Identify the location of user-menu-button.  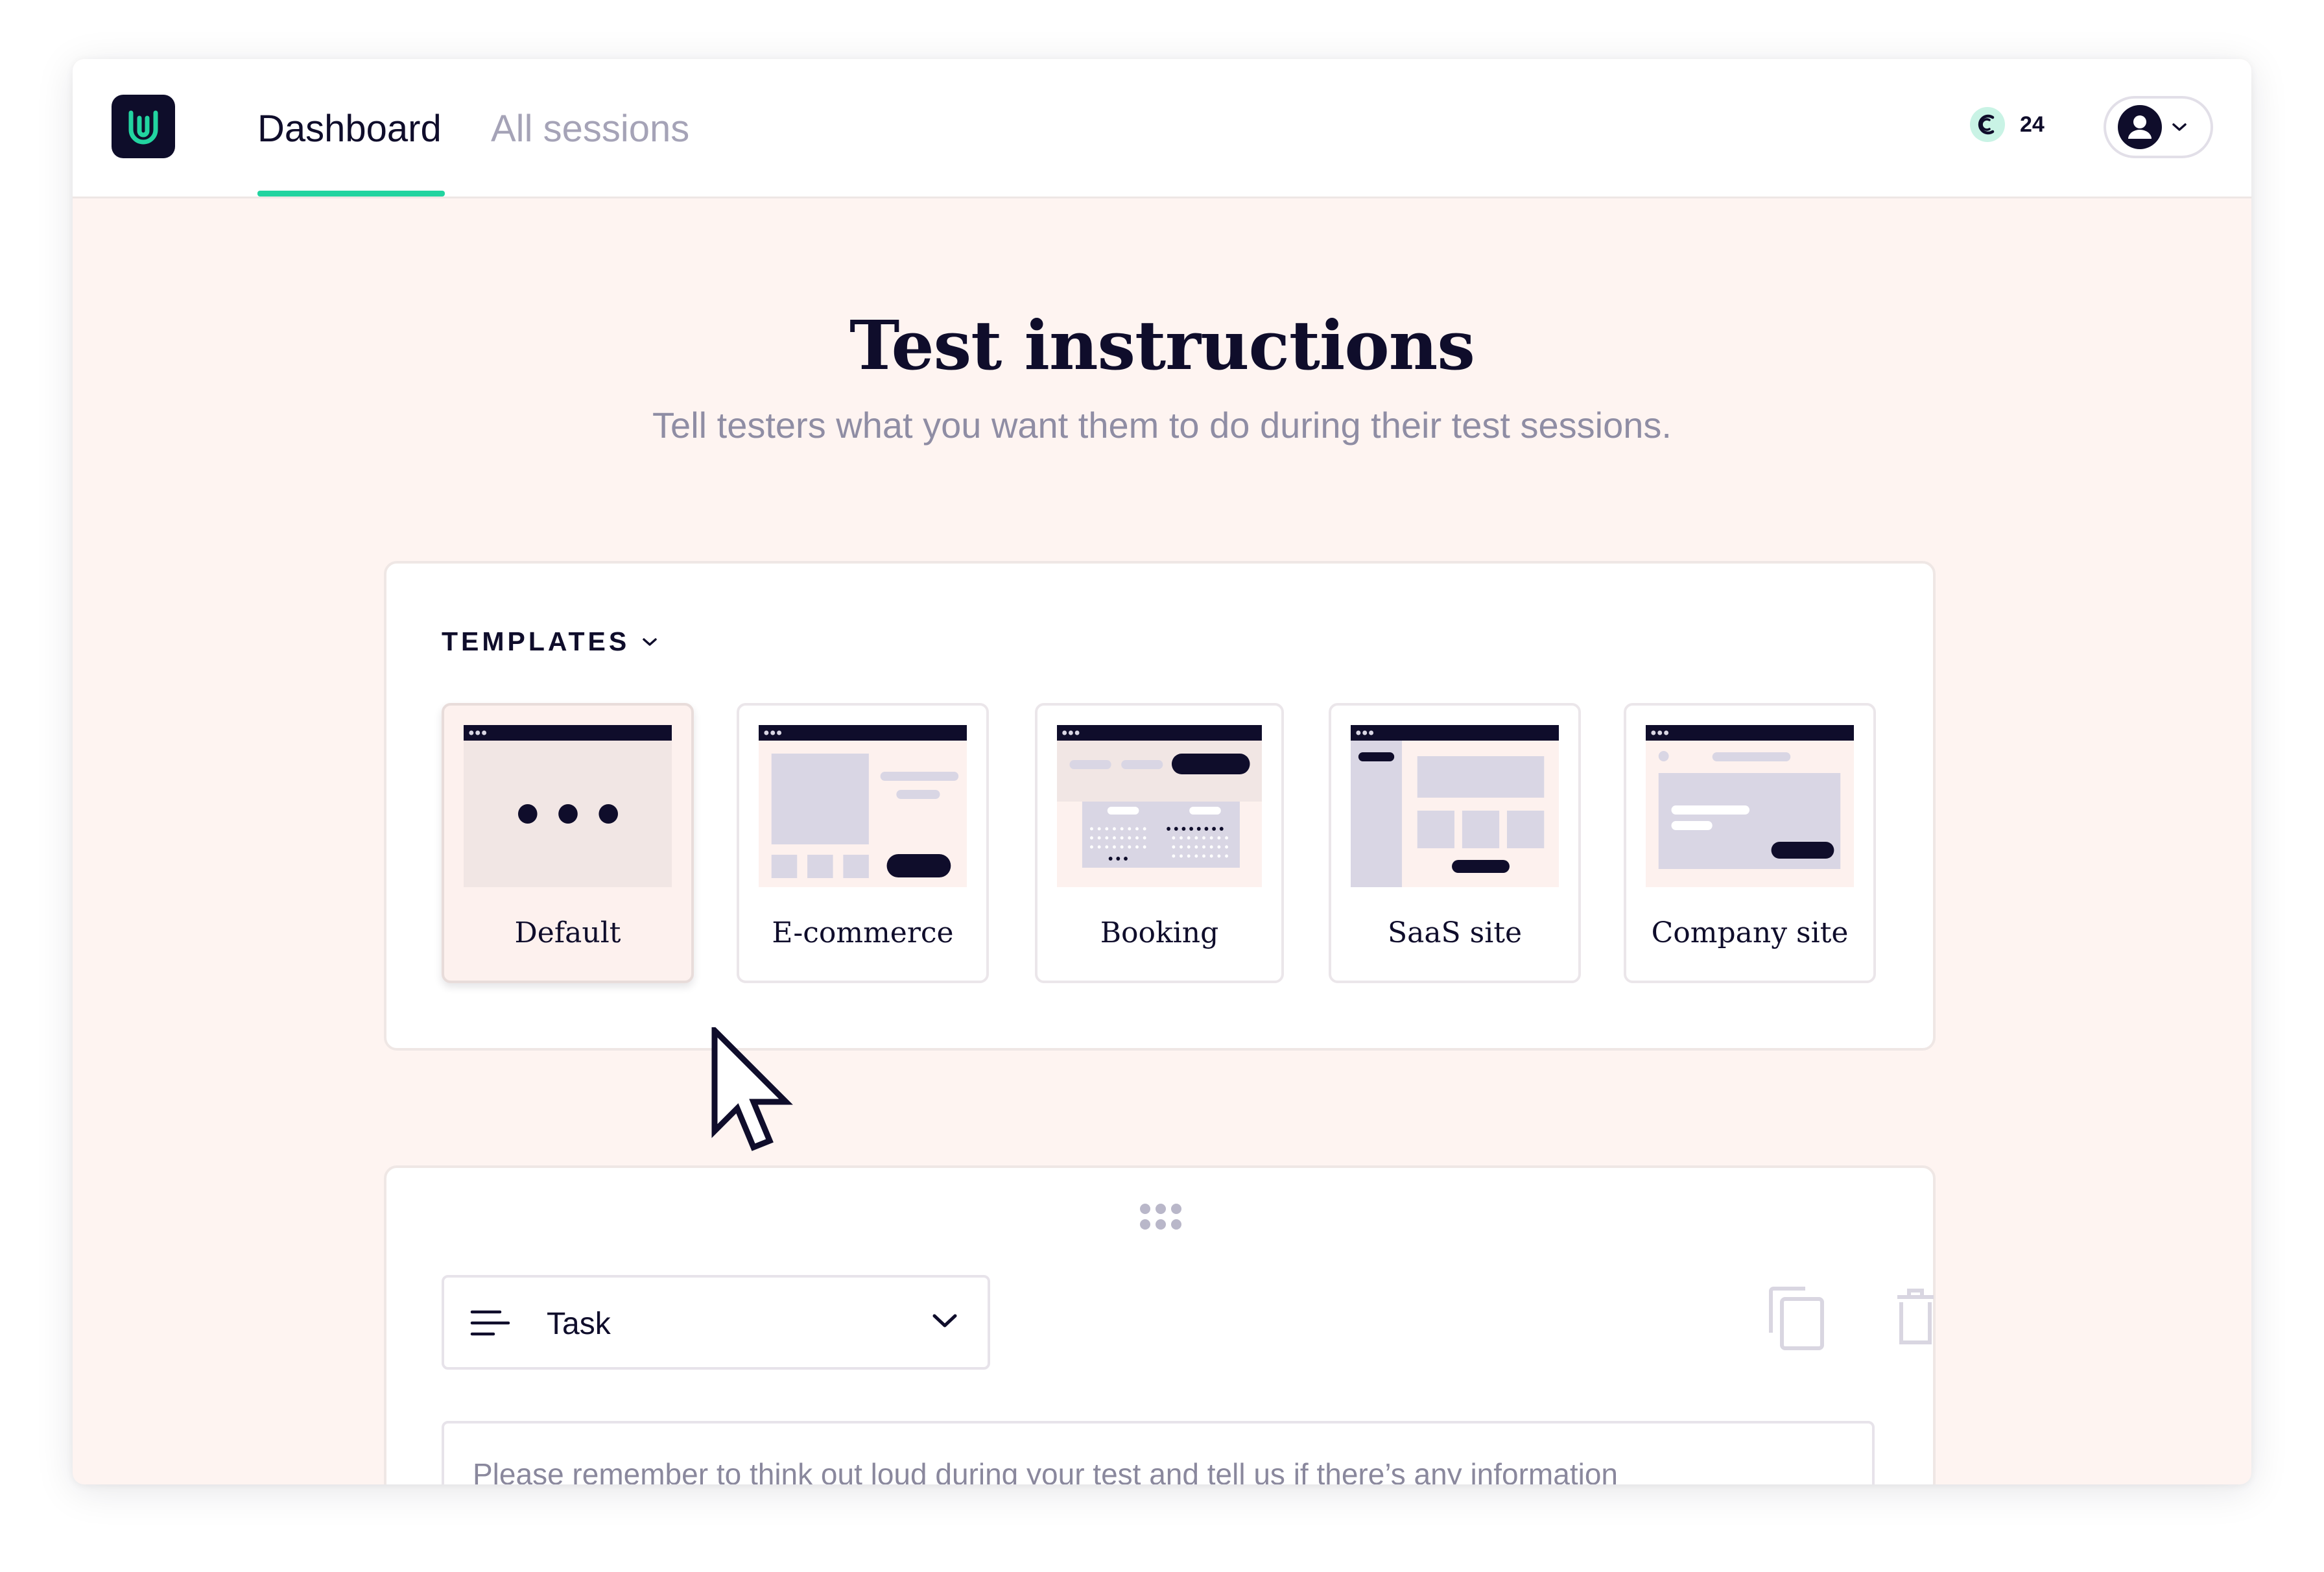
(2158, 127).